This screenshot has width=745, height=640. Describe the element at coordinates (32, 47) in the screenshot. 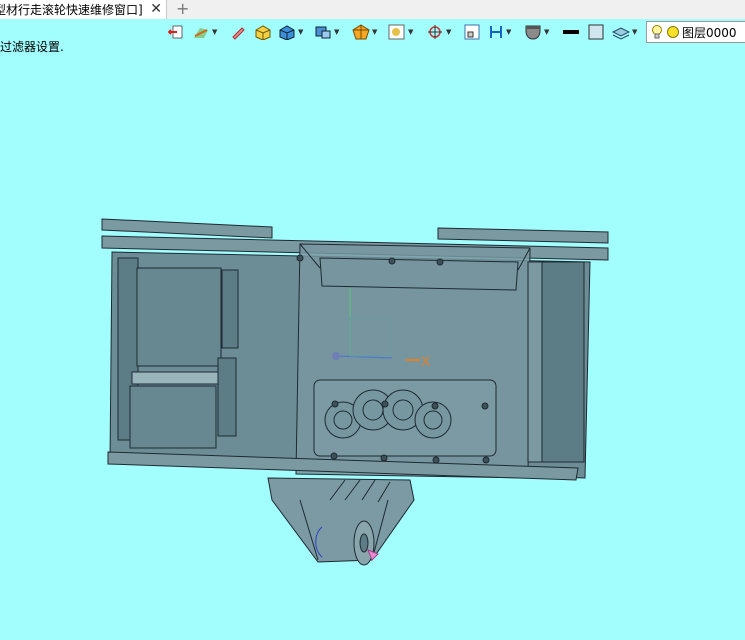

I see `status-message: 过滤器设置.` at that location.